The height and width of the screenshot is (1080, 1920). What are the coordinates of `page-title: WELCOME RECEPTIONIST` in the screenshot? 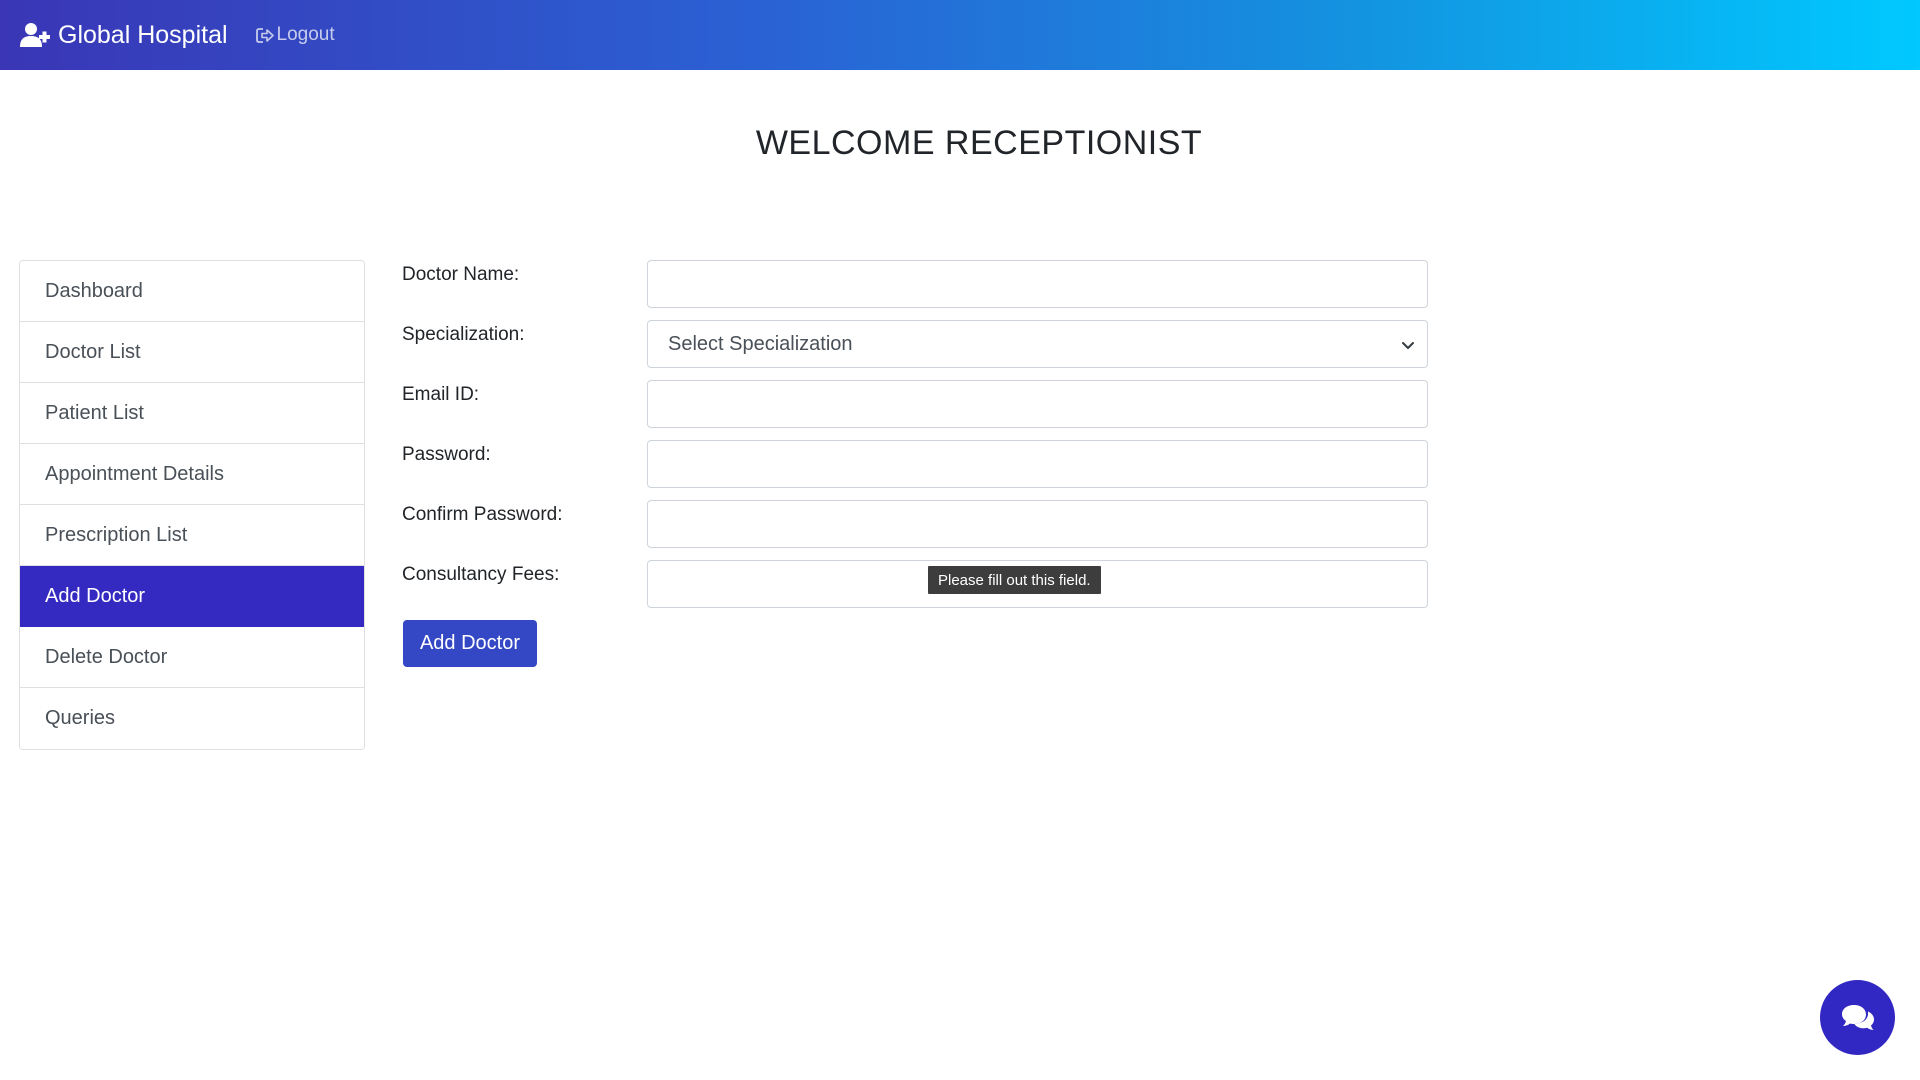 It's located at (979, 143).